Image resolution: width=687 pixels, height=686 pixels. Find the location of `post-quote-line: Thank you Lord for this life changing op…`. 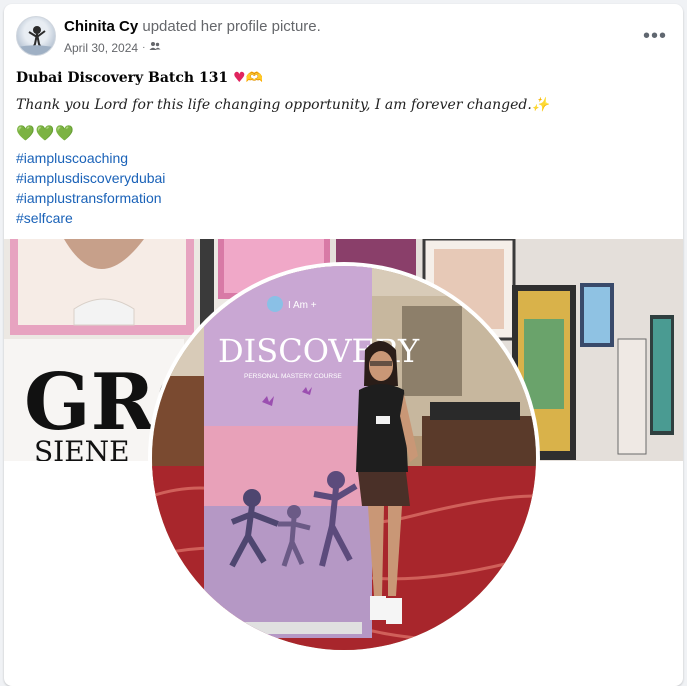

post-quote-line: Thank you Lord for this life changing op… is located at coordinates (343, 105).